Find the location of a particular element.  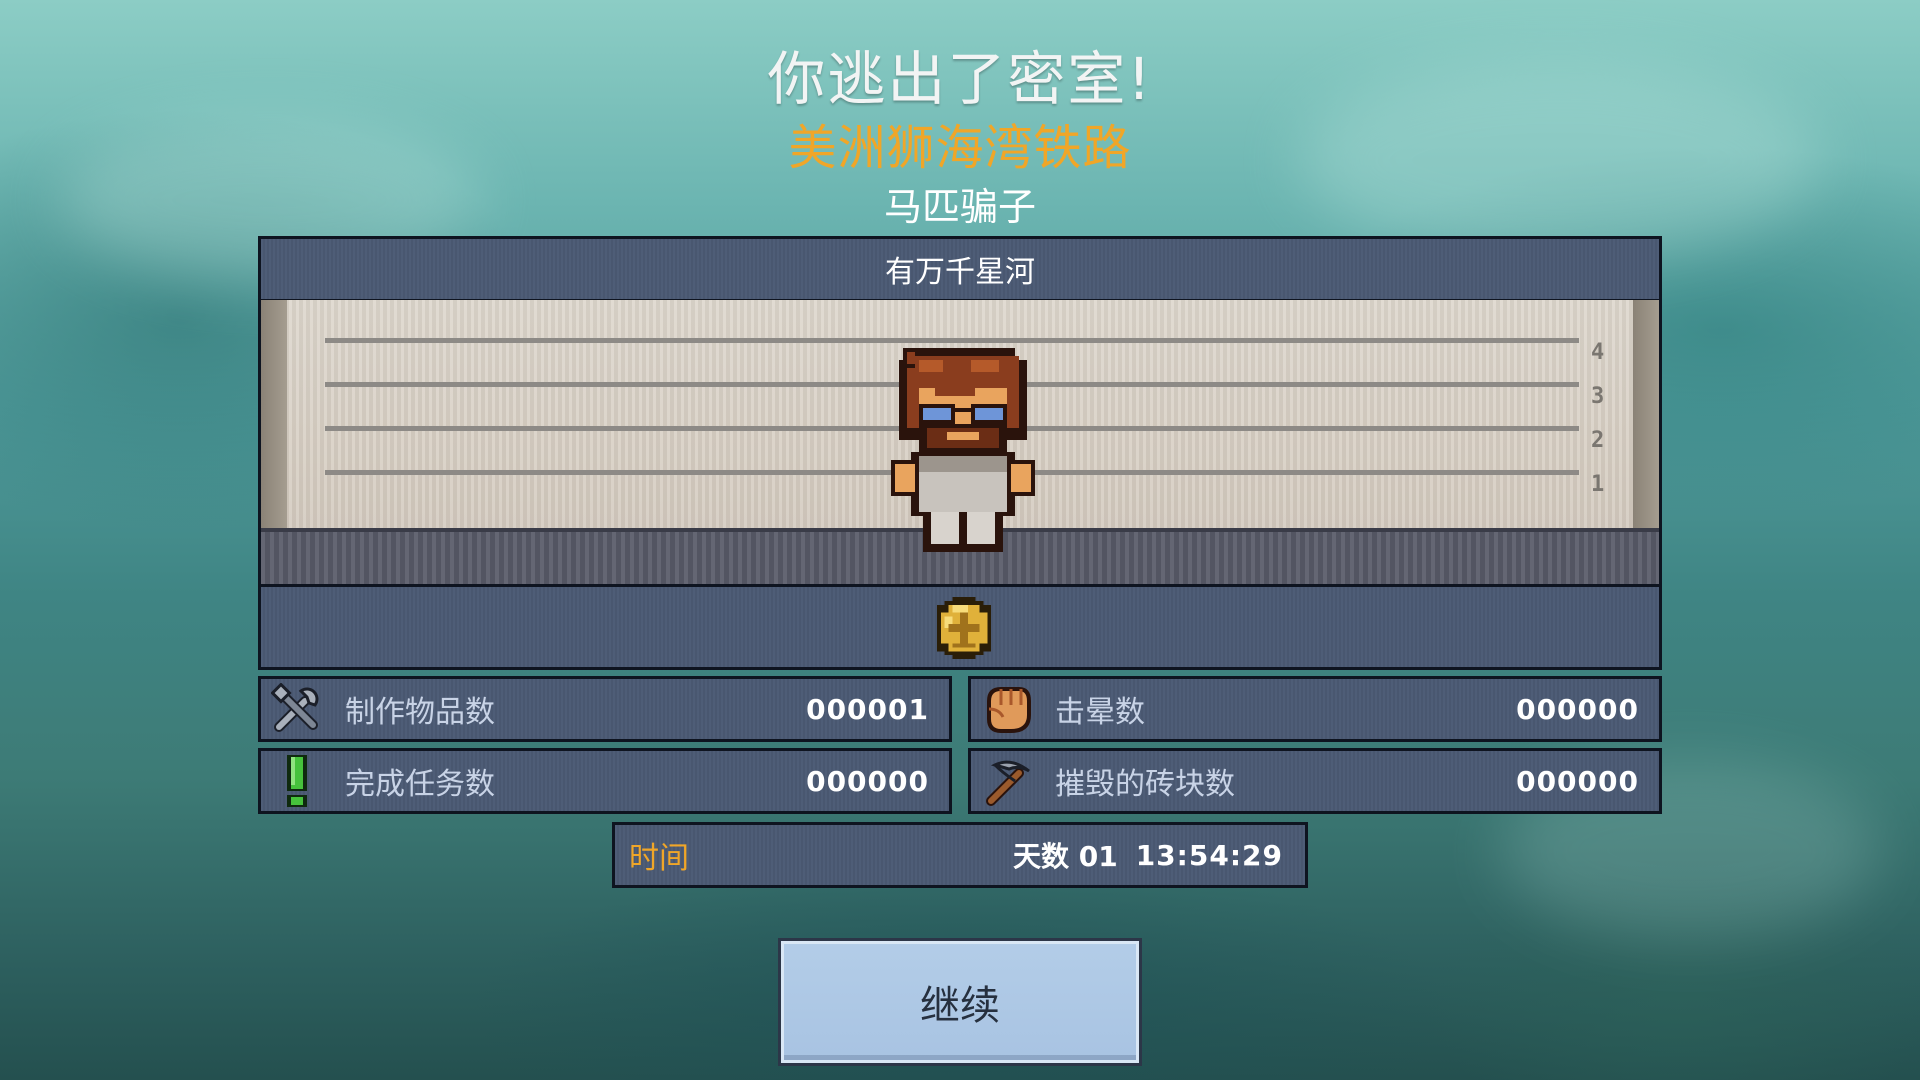

escape-time-bar: 时间 天数 01 13:54:29 is located at coordinates (960, 855).